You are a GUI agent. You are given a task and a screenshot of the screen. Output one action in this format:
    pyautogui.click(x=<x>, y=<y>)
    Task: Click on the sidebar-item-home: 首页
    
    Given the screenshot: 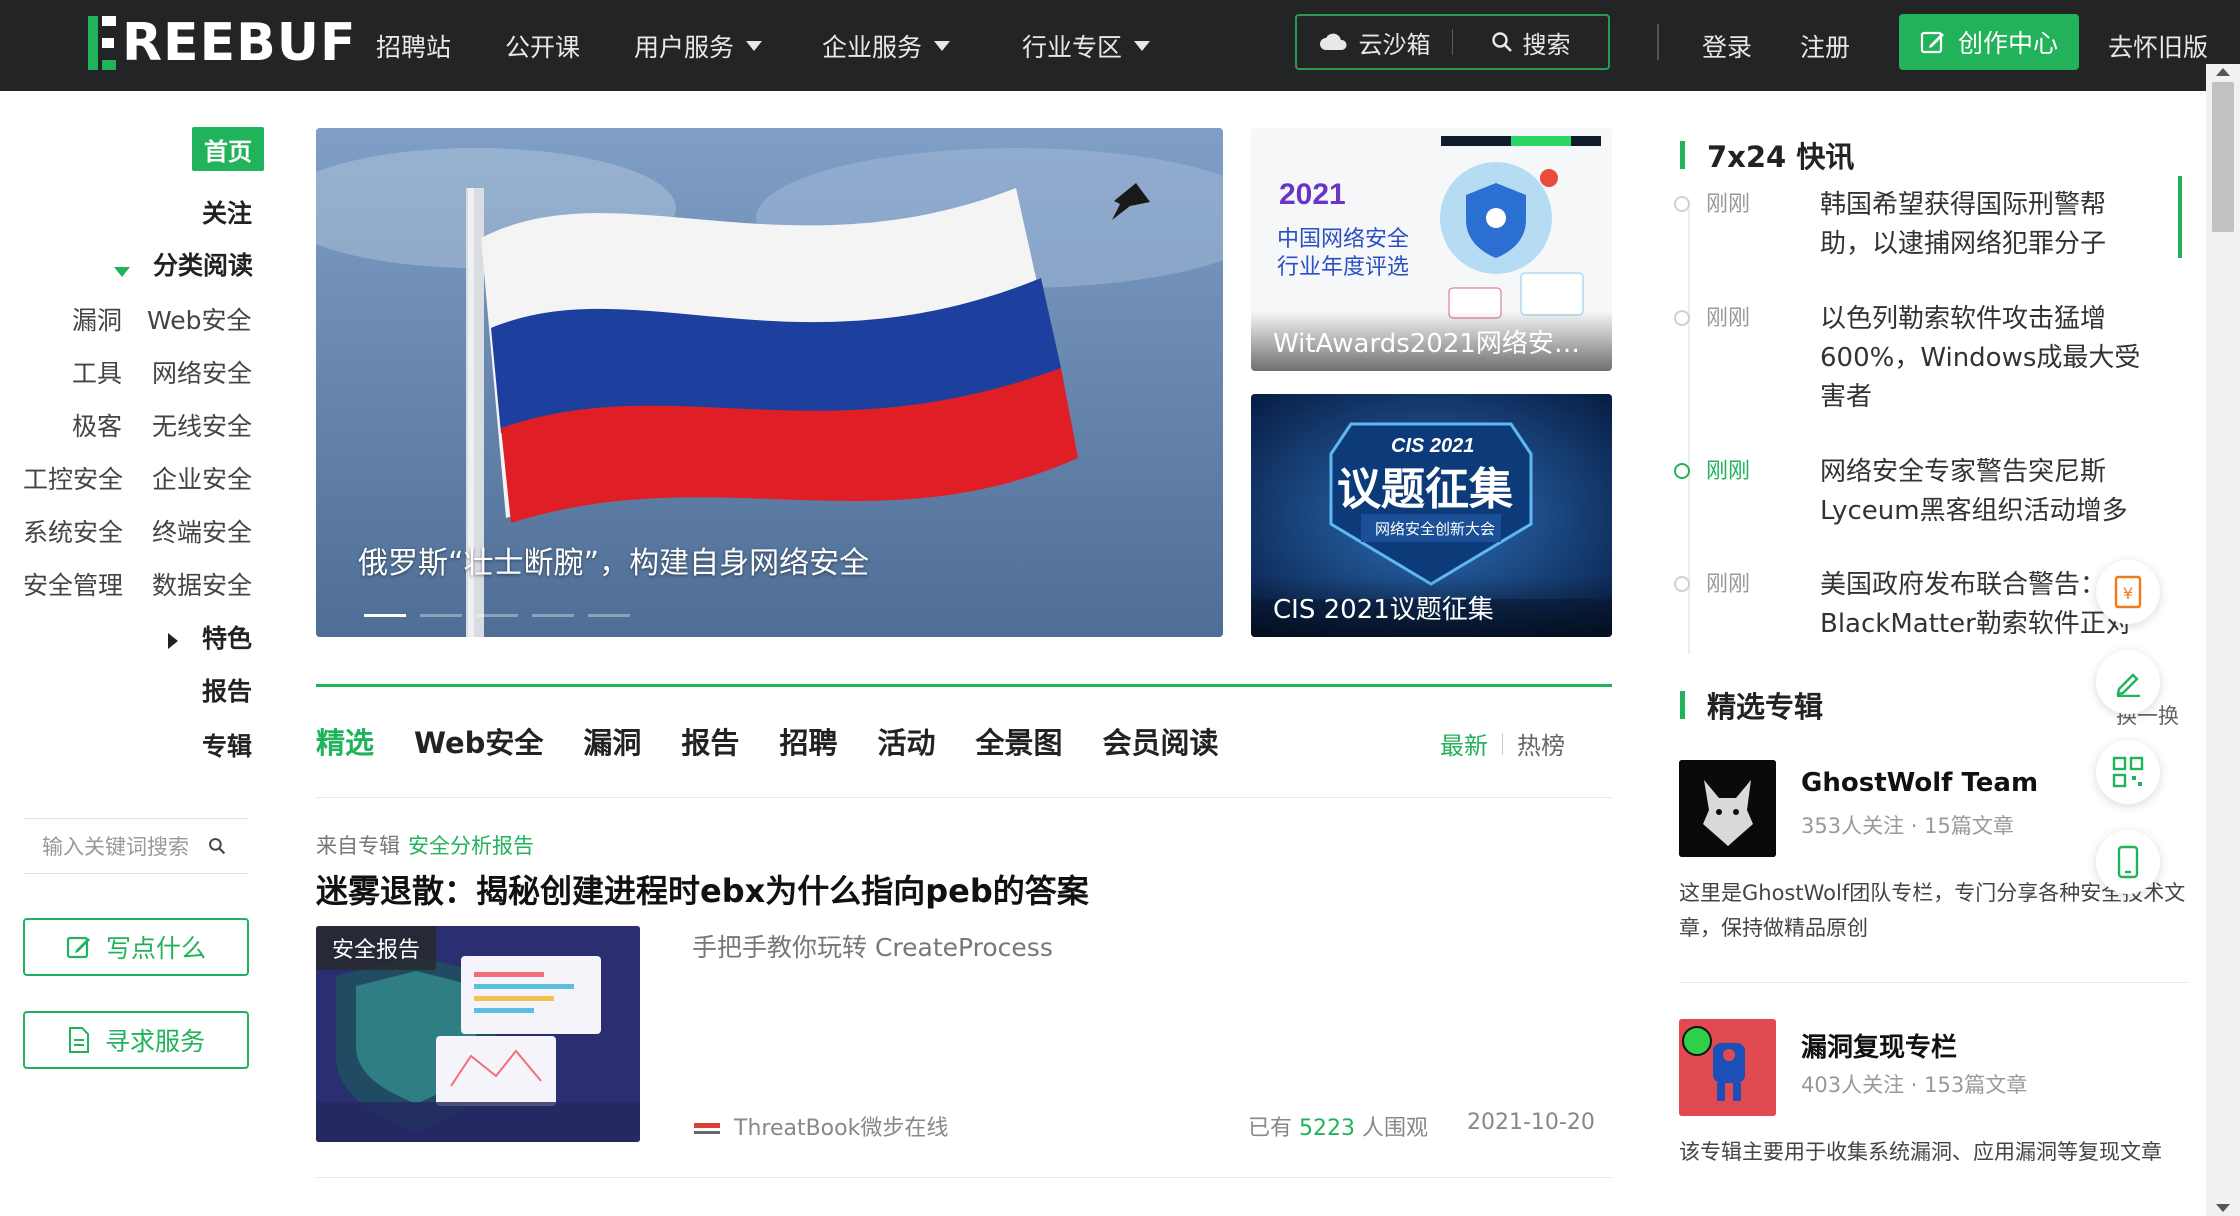 What is the action you would take?
    pyautogui.click(x=228, y=149)
    